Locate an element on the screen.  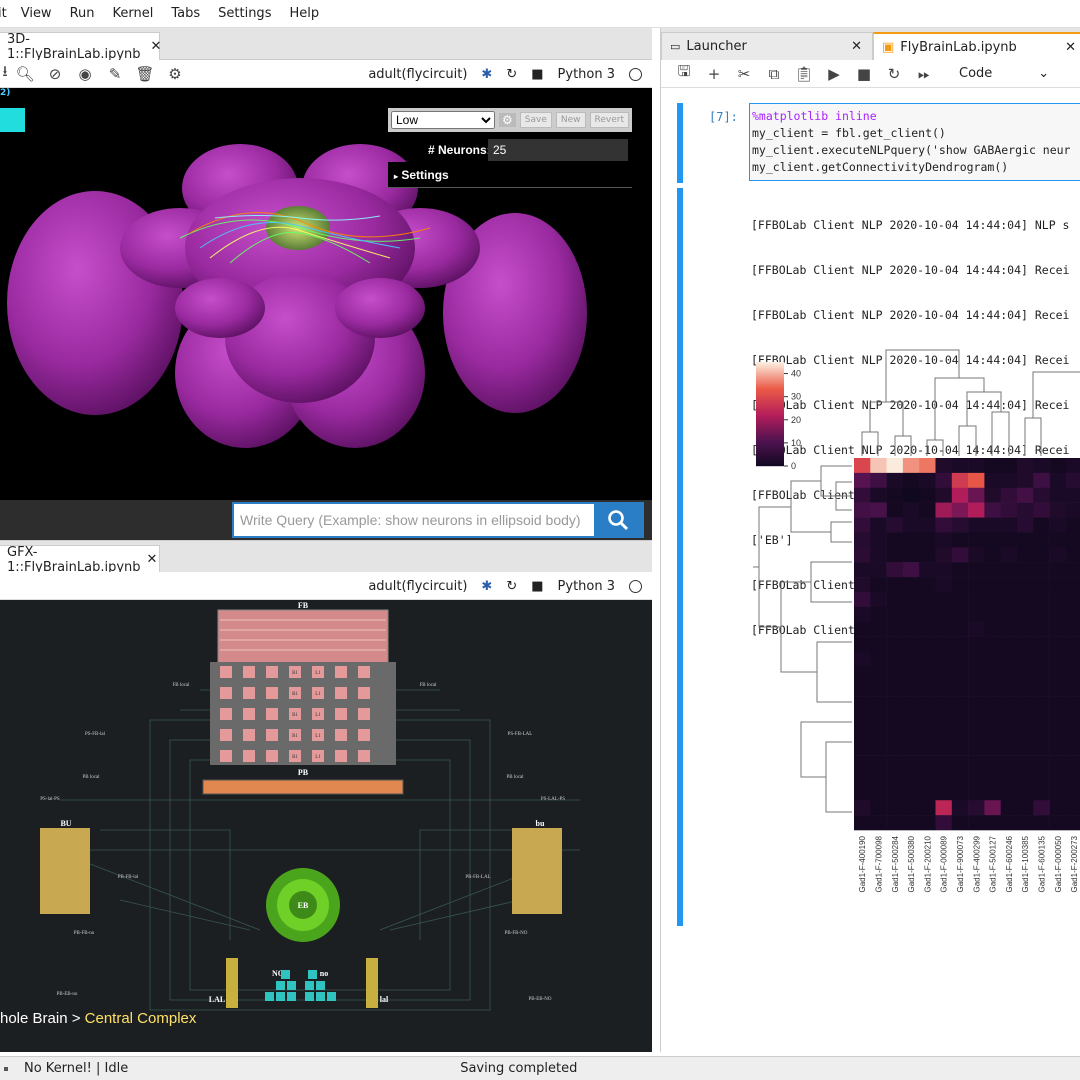
trash-icon: 🗑︎ is located at coordinates (145, 74).